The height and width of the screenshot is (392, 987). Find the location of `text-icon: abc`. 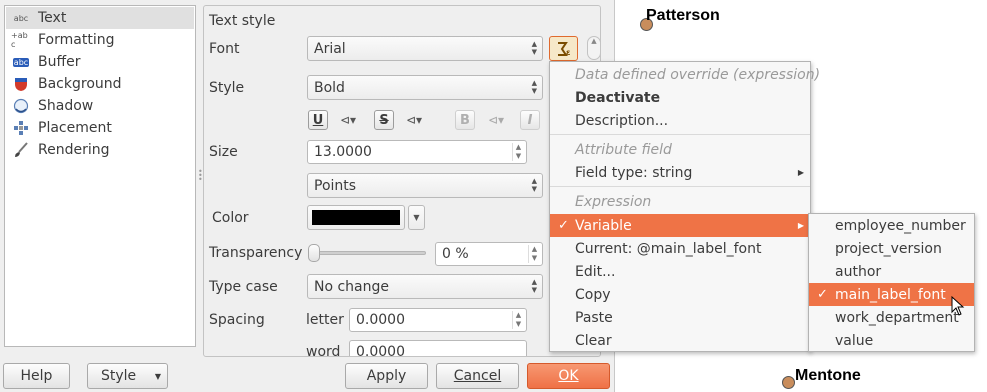

text-icon: abc is located at coordinates (21, 18).